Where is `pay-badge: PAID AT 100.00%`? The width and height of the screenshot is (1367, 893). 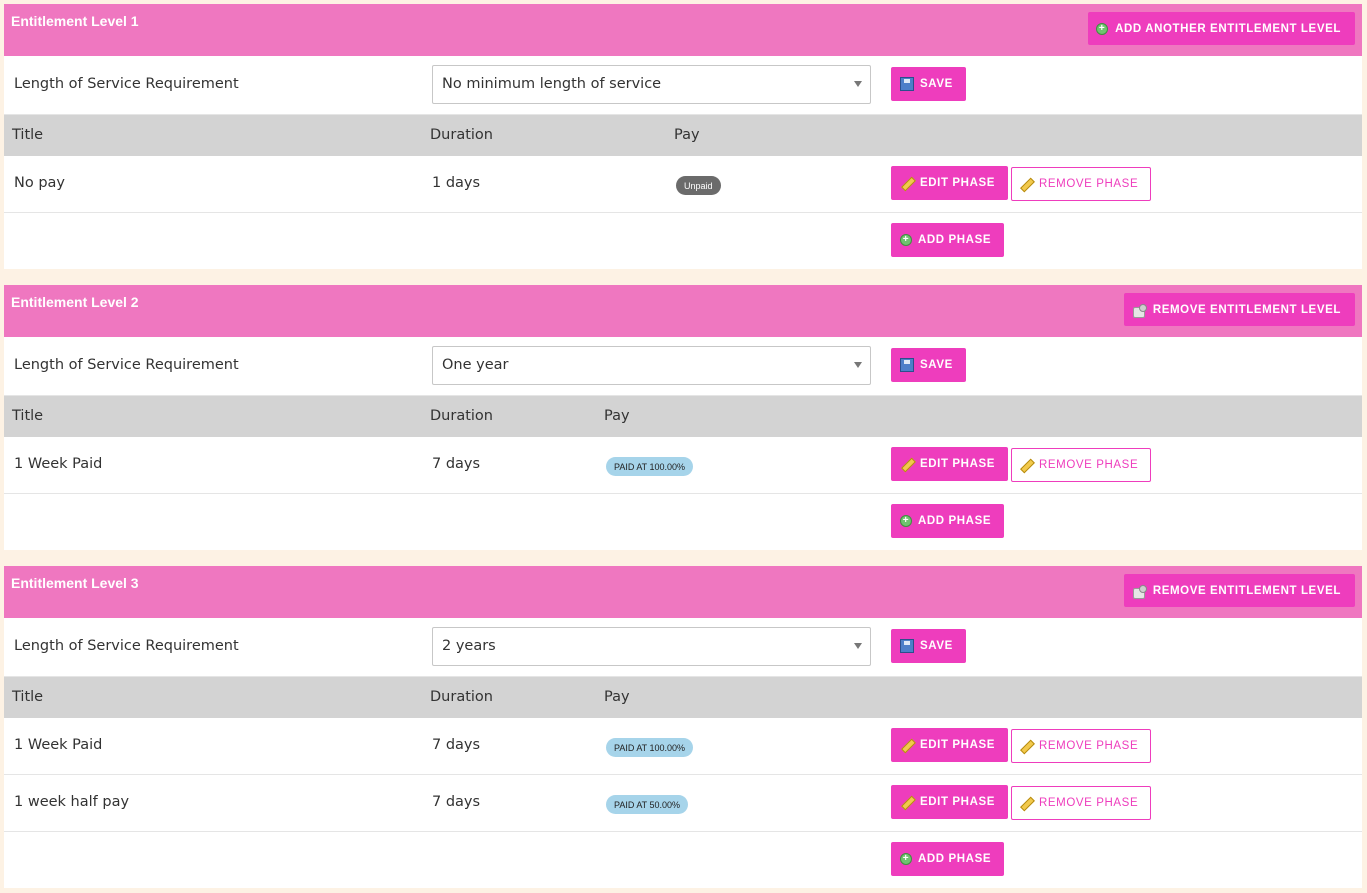 pay-badge: PAID AT 100.00% is located at coordinates (650, 747).